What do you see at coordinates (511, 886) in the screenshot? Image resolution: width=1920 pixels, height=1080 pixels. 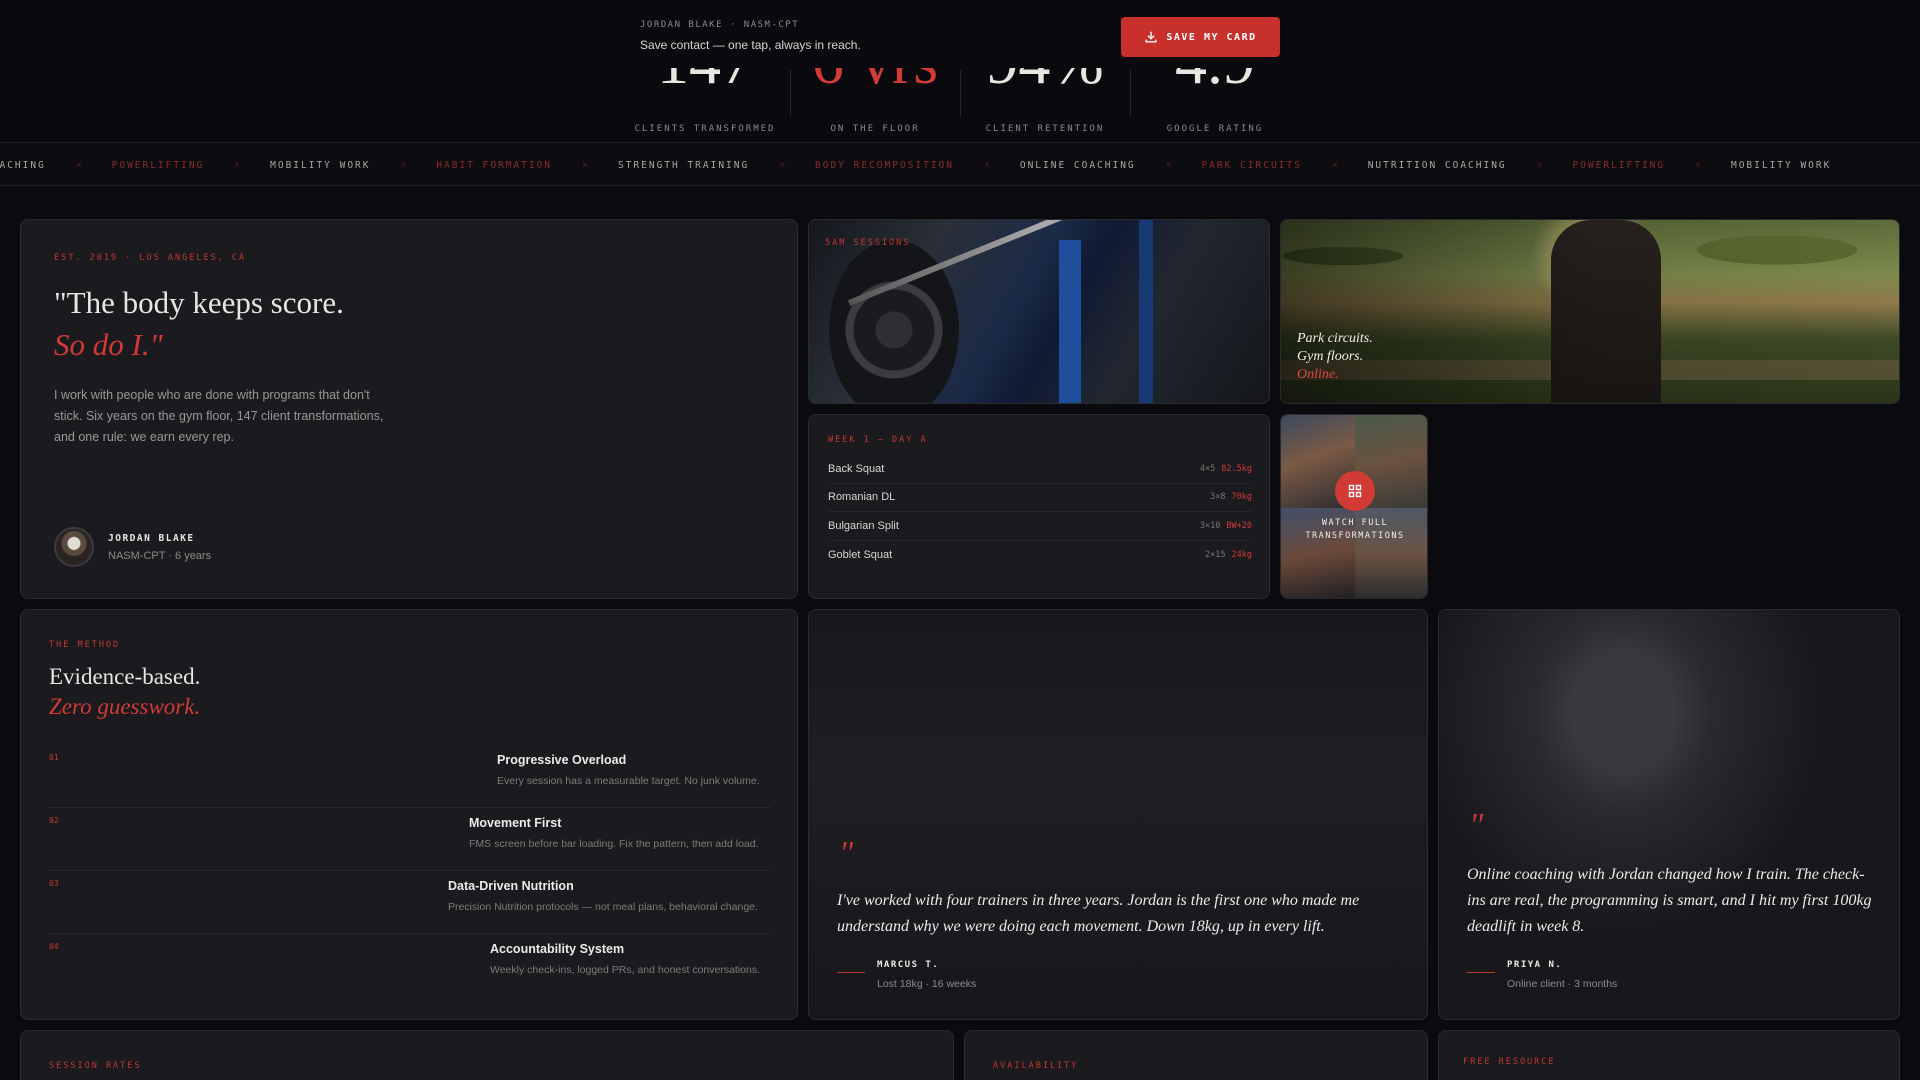 I see `step-title: Data-Driven Nutrition` at bounding box center [511, 886].